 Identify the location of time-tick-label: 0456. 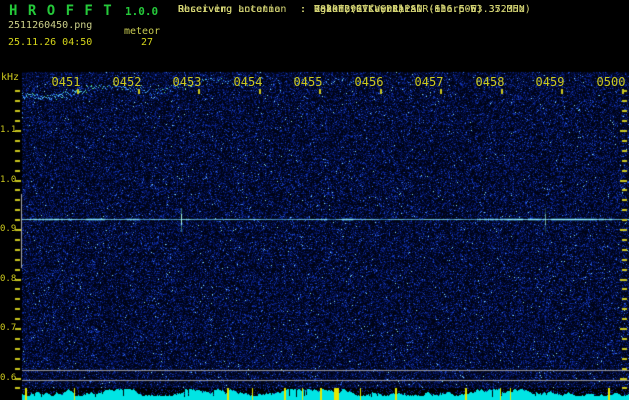
(369, 82).